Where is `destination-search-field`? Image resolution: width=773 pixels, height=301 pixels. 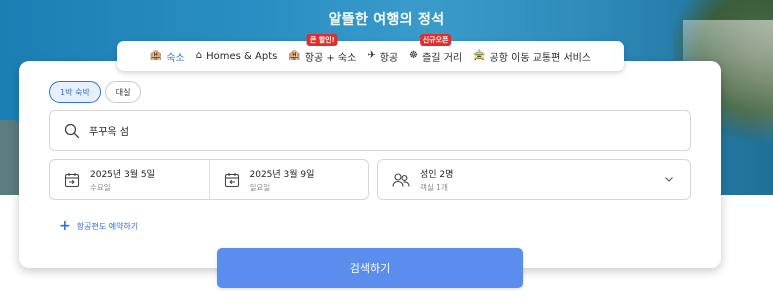 destination-search-field is located at coordinates (370, 130).